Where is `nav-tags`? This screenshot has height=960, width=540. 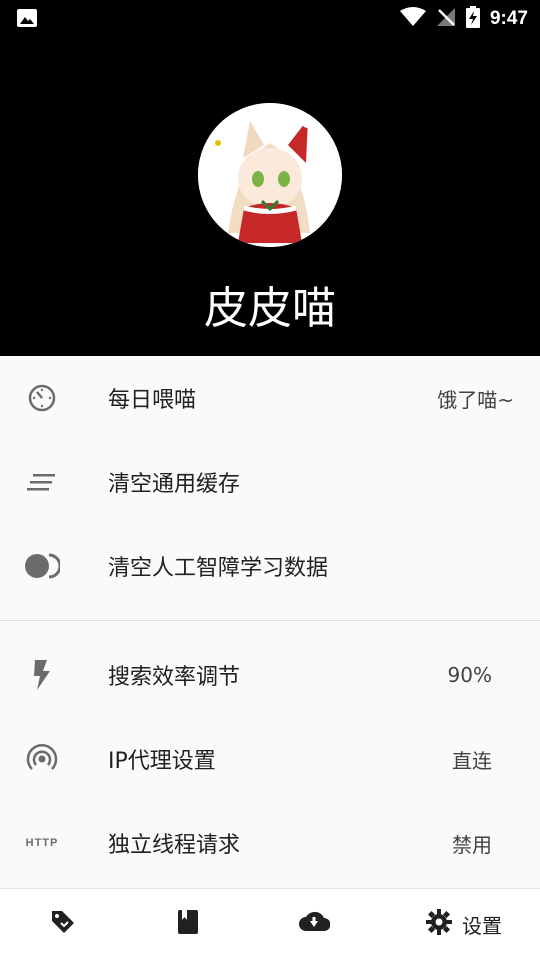
nav-tags is located at coordinates (63, 924).